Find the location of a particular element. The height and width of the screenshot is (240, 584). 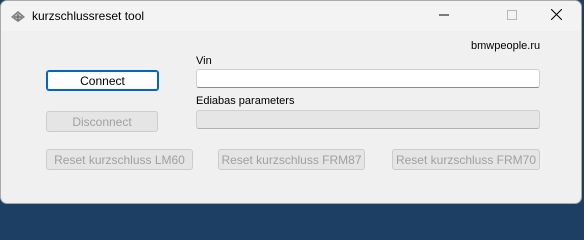

app-icon is located at coordinates (18, 16).